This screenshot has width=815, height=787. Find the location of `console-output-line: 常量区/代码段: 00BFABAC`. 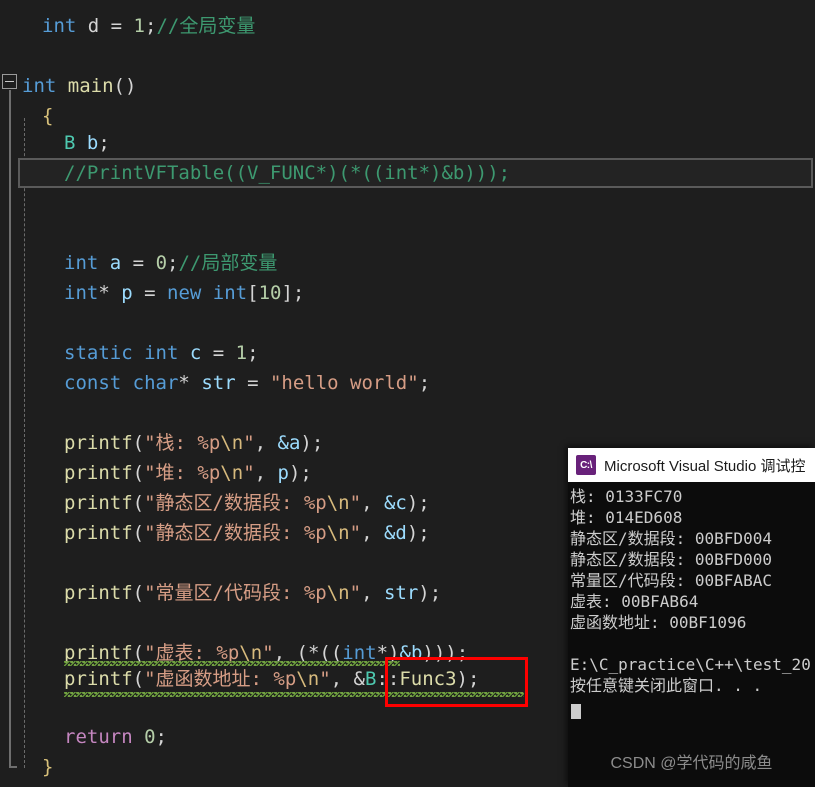

console-output-line: 常量区/代码段: 00BFABAC is located at coordinates (671, 580).